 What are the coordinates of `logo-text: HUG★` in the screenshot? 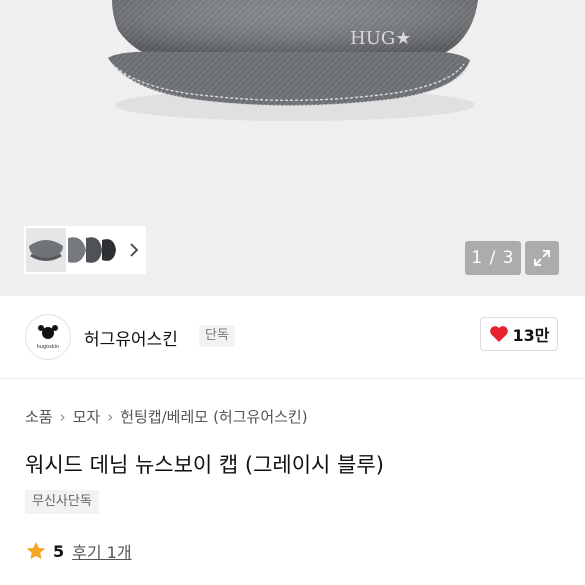 It's located at (380, 38).